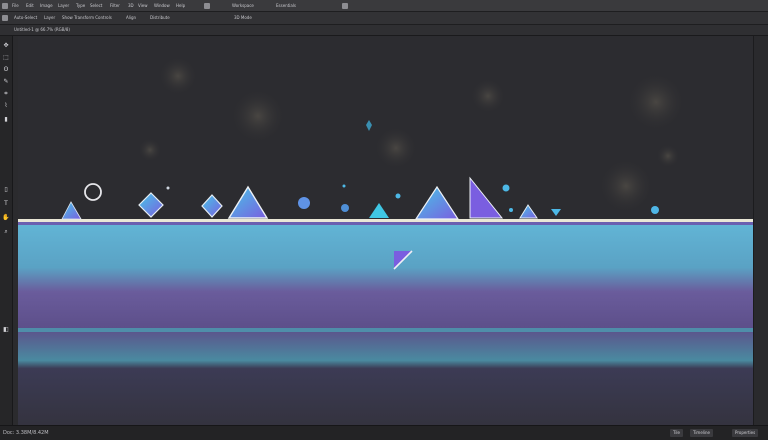 The width and height of the screenshot is (768, 440). Describe the element at coordinates (63, 5) in the screenshot. I see `menu-layer: Layer` at that location.